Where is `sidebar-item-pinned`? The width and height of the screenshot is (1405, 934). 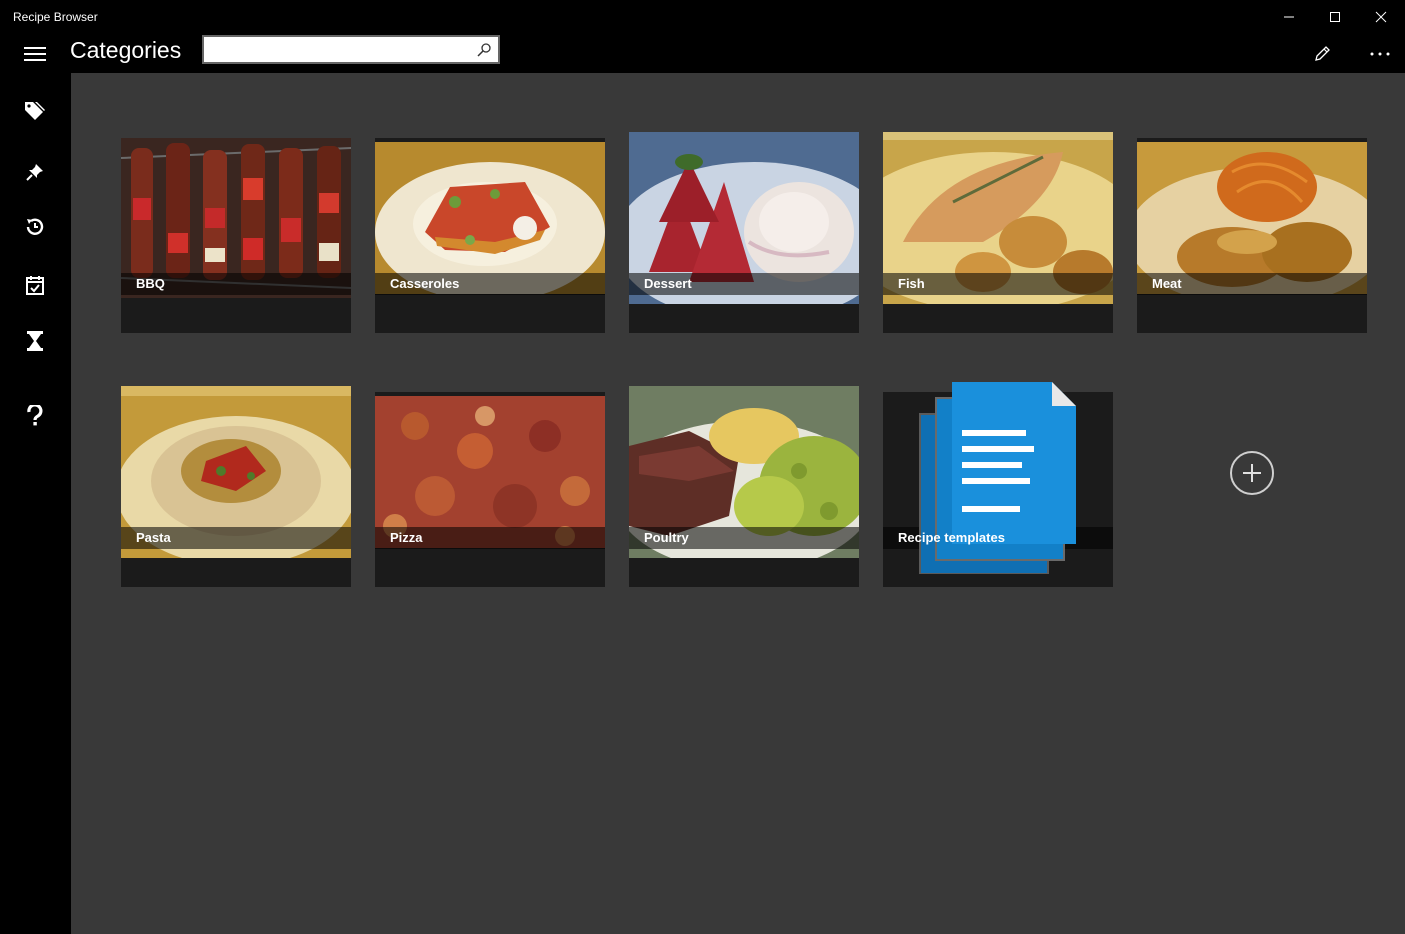
sidebar-item-pinned is located at coordinates (35, 172).